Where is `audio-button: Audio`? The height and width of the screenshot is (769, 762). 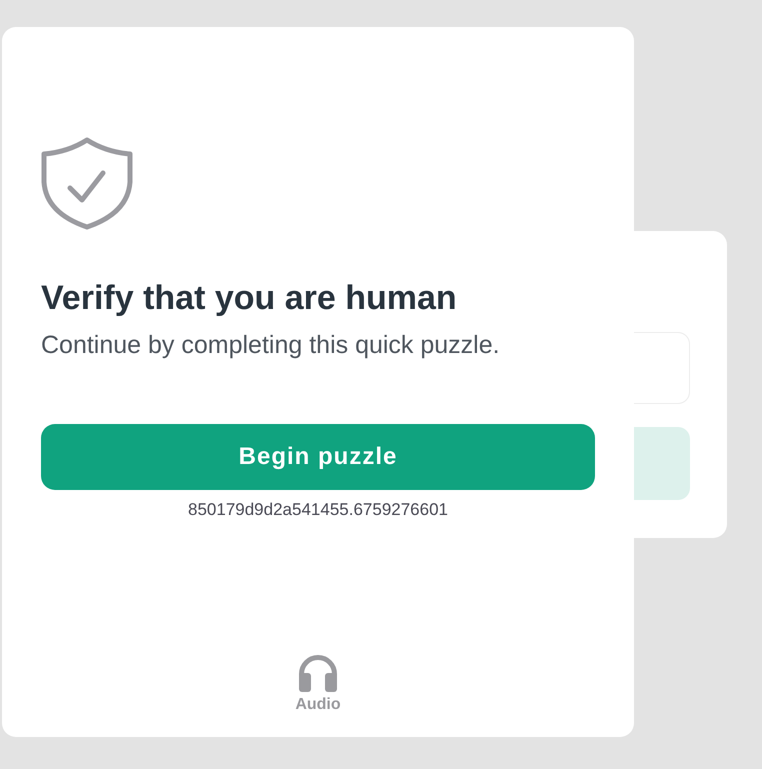 audio-button: Audio is located at coordinates (318, 684).